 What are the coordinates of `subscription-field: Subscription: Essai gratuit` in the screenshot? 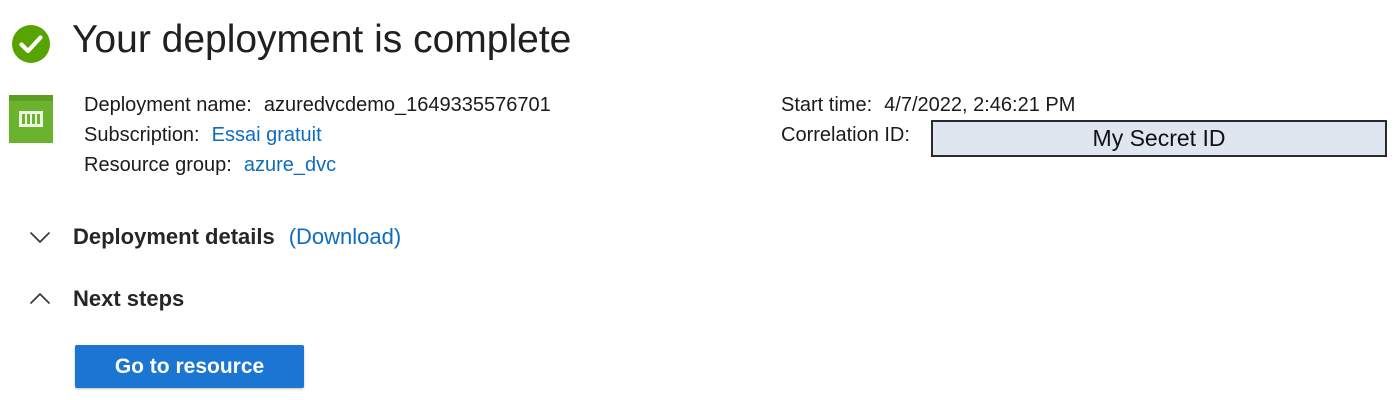 It's located at (203, 135).